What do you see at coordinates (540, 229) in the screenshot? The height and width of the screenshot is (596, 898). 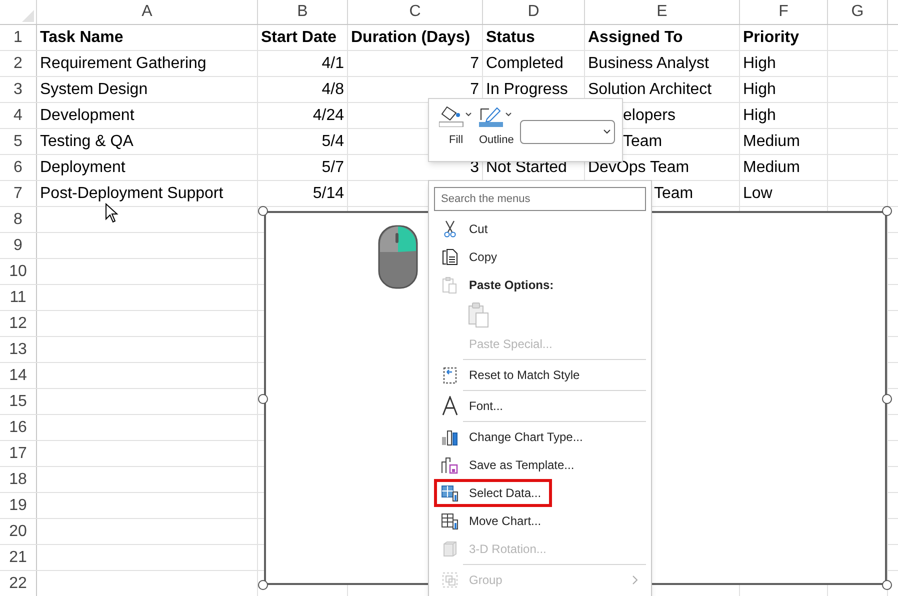 I see `menu-item: Cut` at bounding box center [540, 229].